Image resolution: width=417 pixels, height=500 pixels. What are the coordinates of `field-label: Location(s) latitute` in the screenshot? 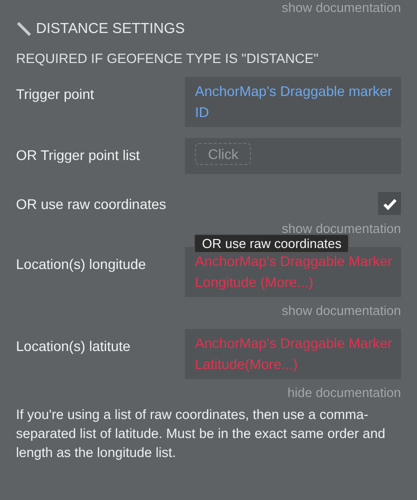 It's located at (73, 345).